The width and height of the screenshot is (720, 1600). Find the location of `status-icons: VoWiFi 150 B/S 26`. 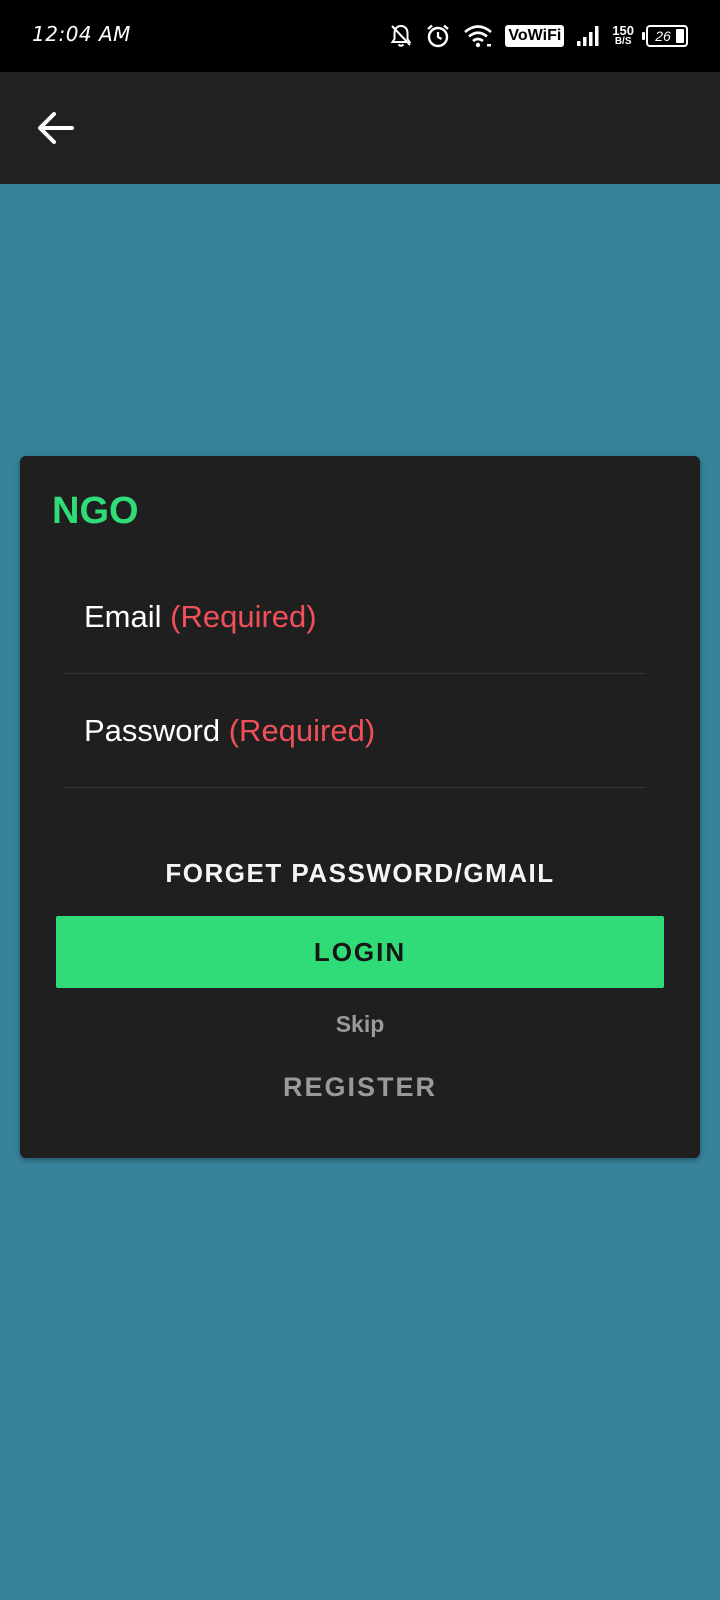

status-icons: VoWiFi 150 B/S 26 is located at coordinates (538, 36).